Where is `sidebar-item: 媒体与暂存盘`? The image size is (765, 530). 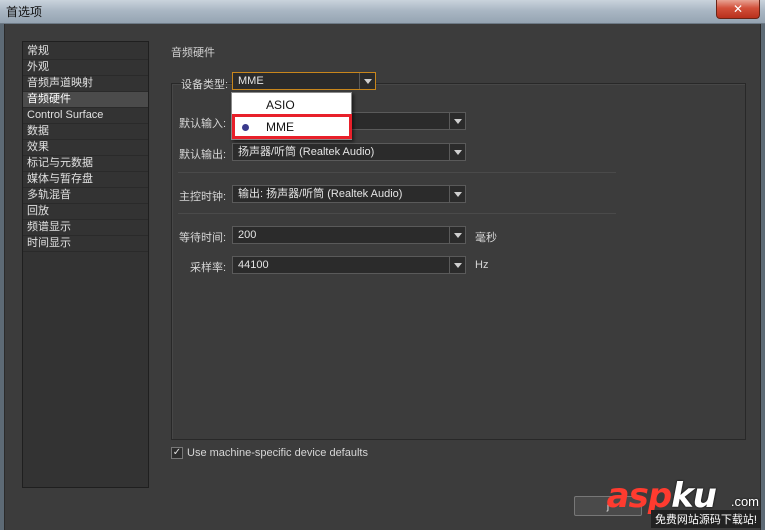
sidebar-item: 媒体与暂存盘 is located at coordinates (85, 180).